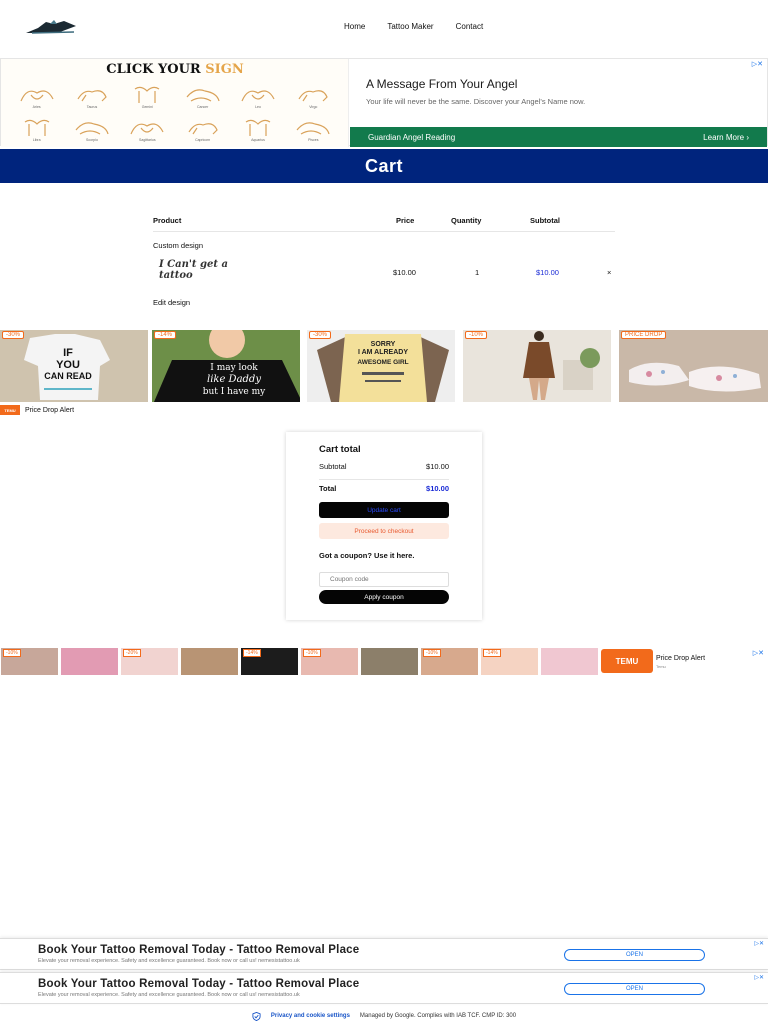 This screenshot has height=1024, width=768. I want to click on privacy-settings-link: Privacy and cookie settings, so click(310, 1016).